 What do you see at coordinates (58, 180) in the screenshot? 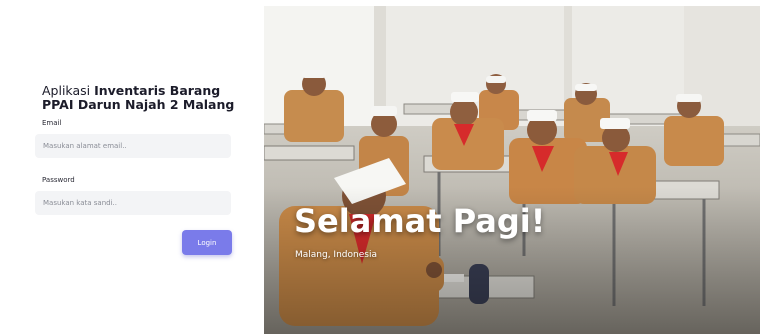
I see `password-label: Password` at bounding box center [58, 180].